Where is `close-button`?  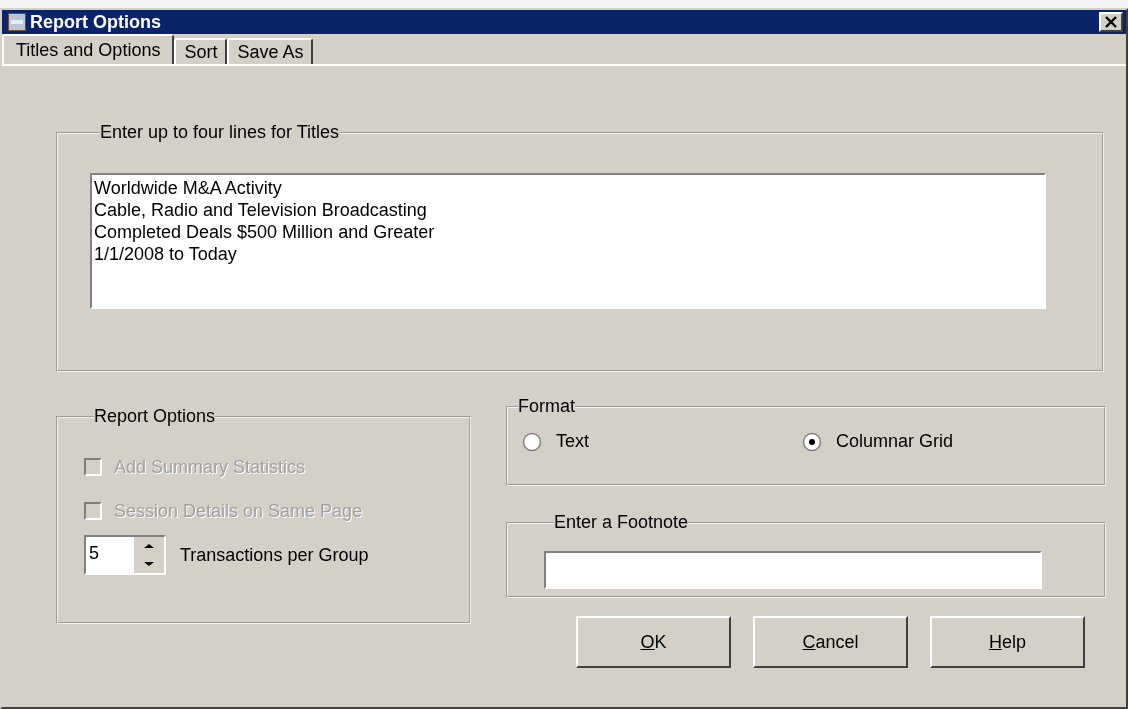
close-button is located at coordinates (1111, 22).